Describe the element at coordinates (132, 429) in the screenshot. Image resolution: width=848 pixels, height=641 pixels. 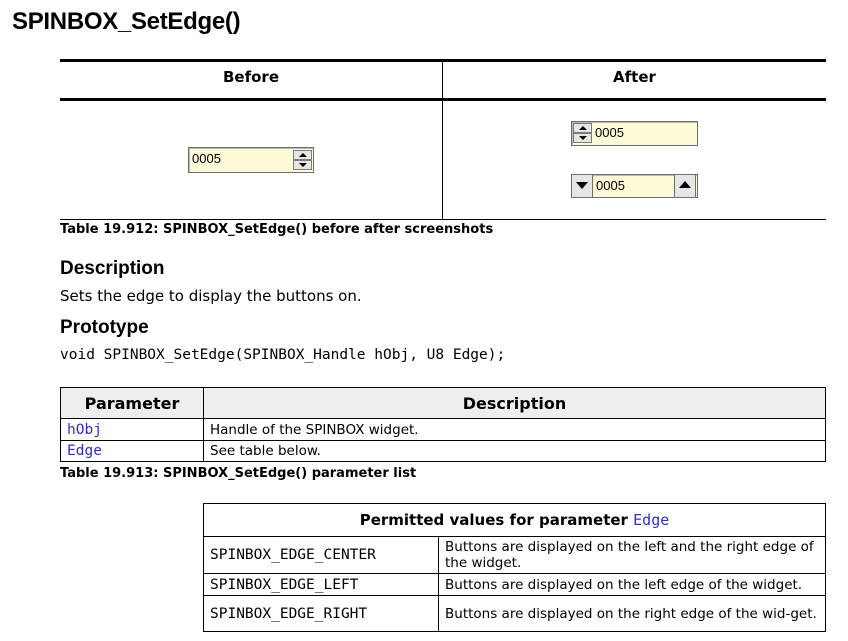
I see `parameter-name-link: hObj` at that location.